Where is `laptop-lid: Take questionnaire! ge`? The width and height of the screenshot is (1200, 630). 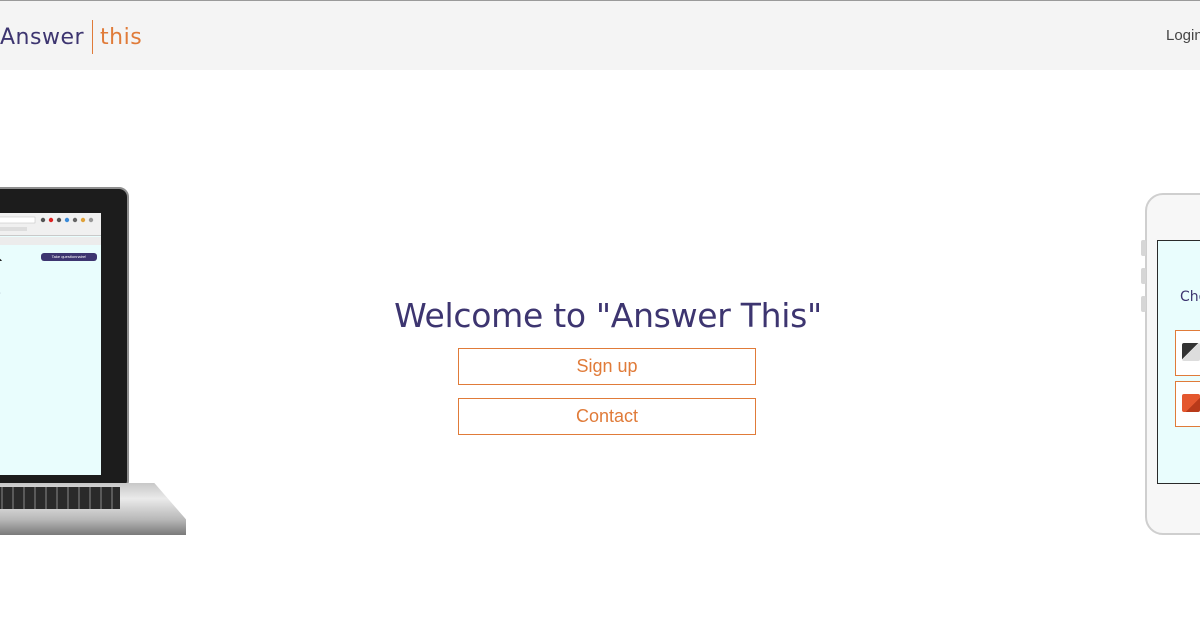 laptop-lid: Take questionnaire! ge is located at coordinates (64, 337).